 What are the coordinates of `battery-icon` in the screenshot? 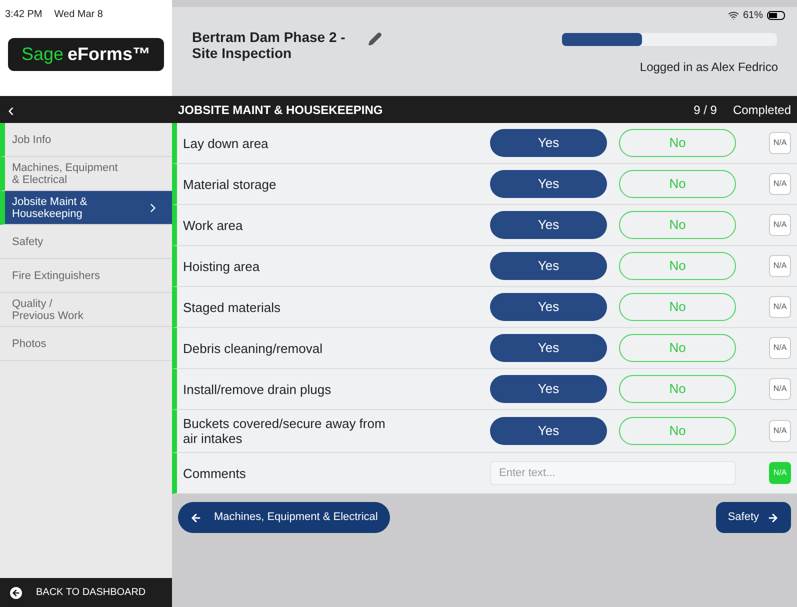 It's located at (776, 15).